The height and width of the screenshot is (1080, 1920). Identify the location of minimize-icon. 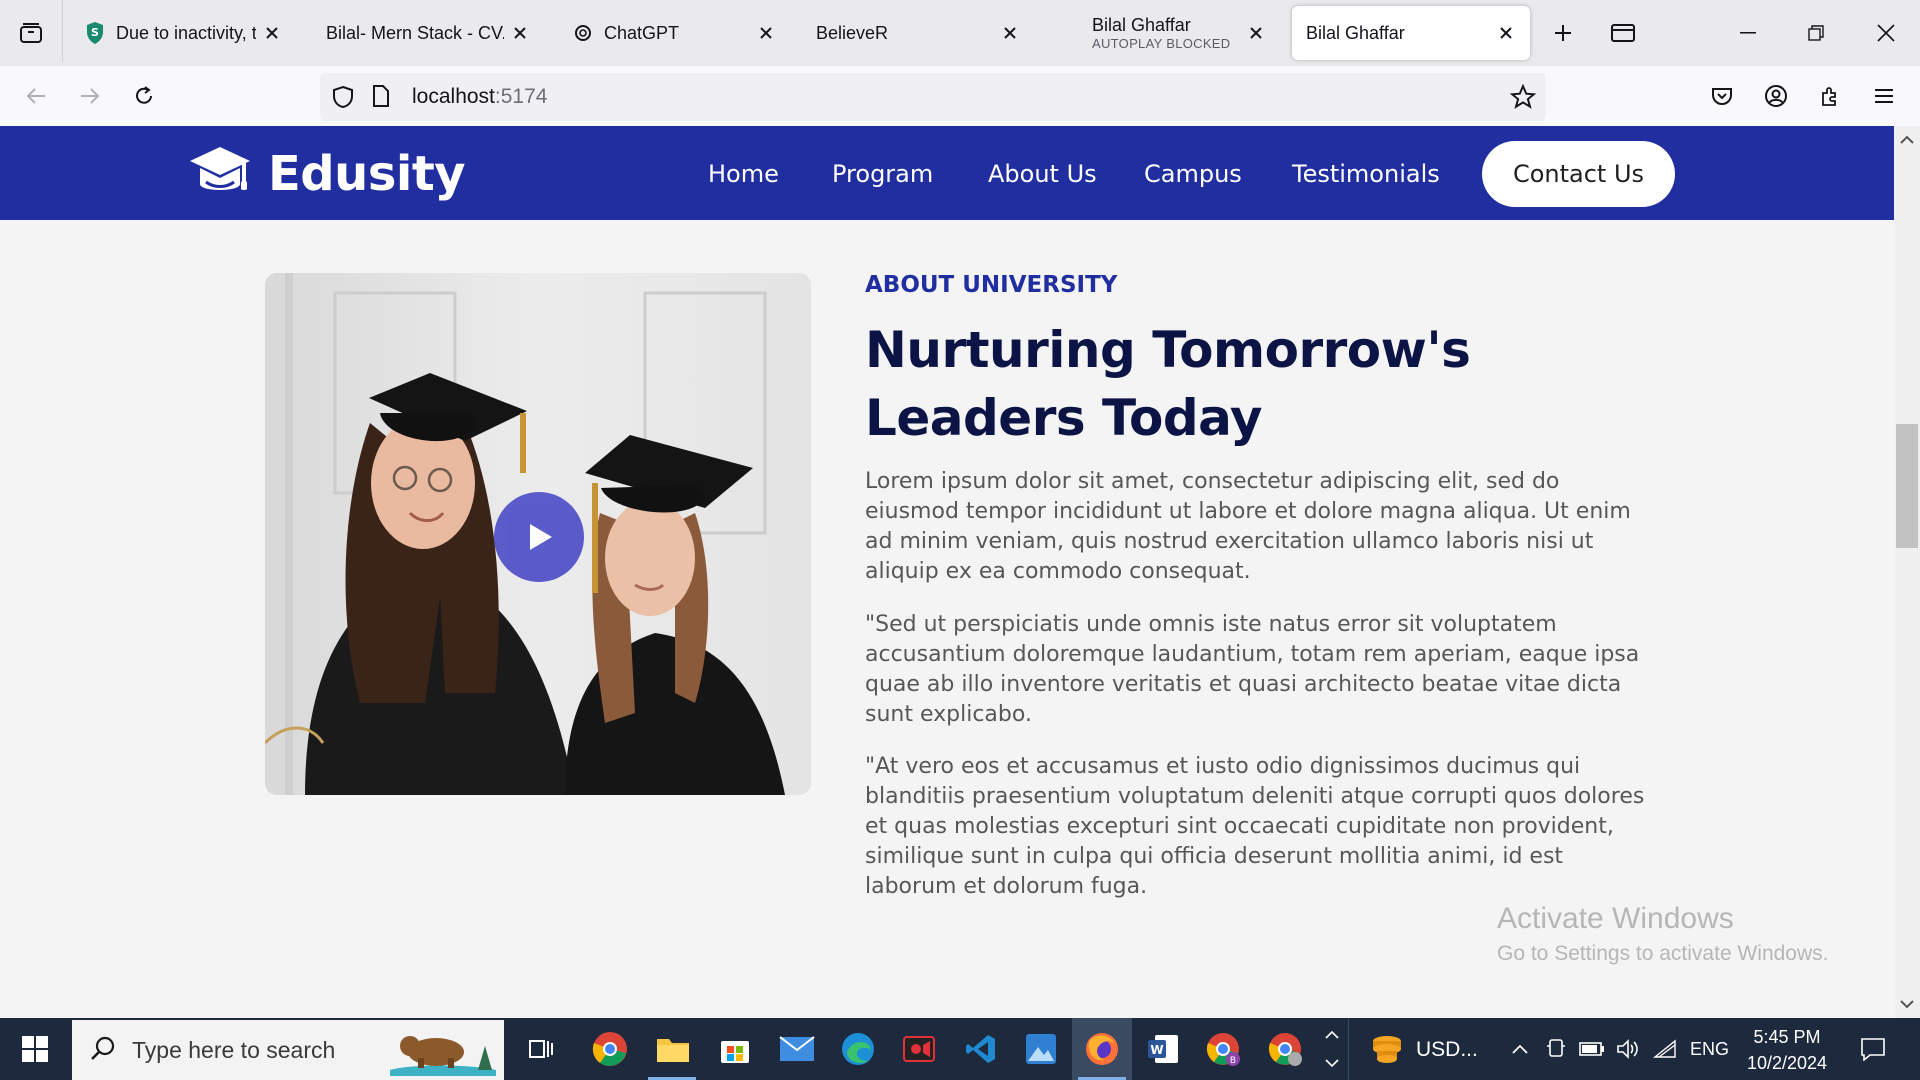
(1748, 33).